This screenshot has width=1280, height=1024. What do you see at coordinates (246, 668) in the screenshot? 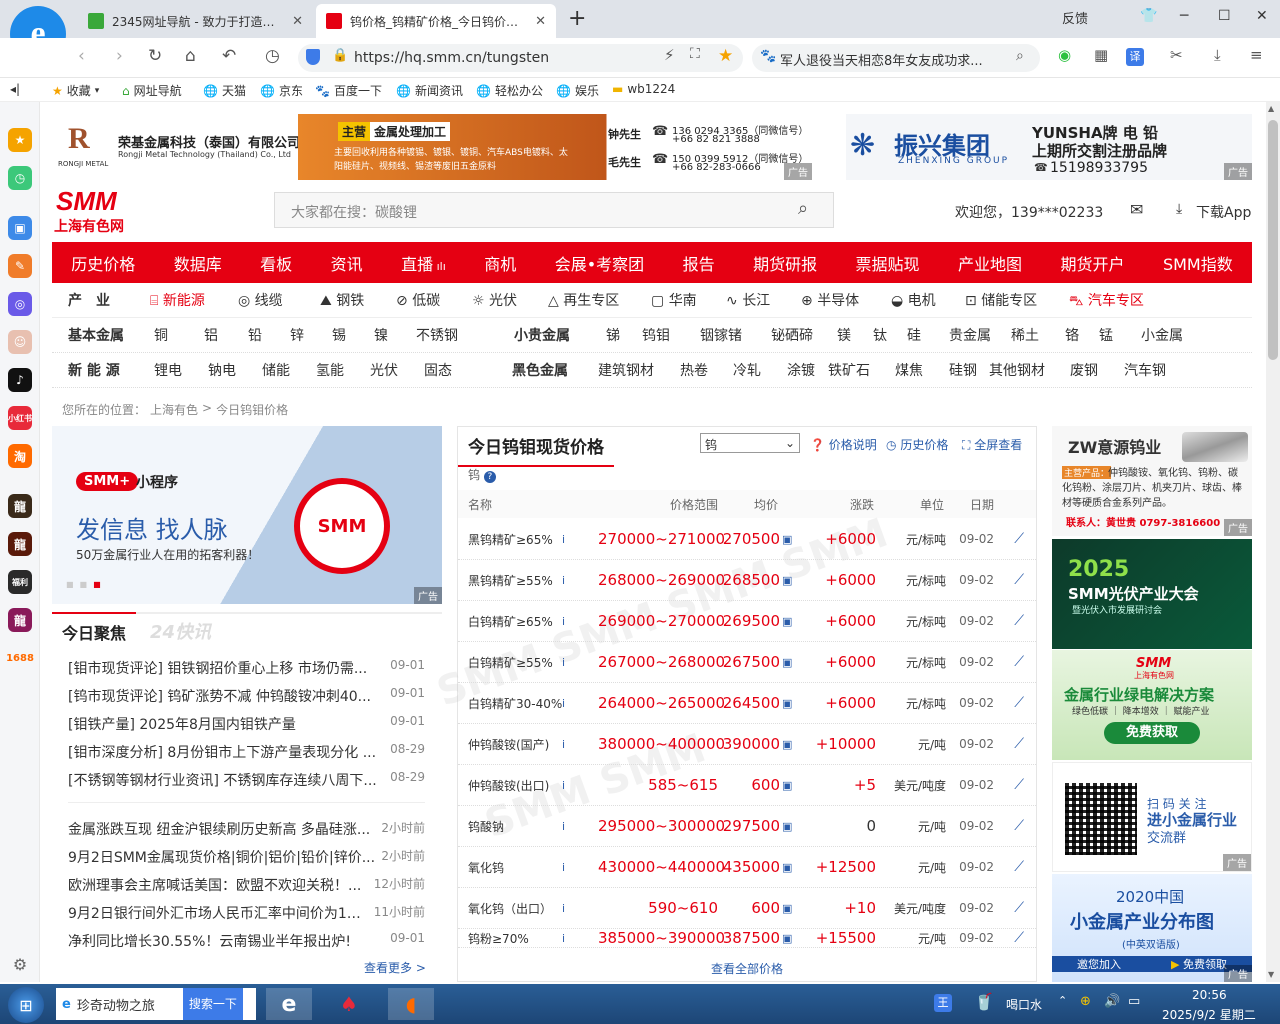
I see `news-item: [钼市现货评论] 钼铁钢招价重心上移 市场仍需... 09-01` at bounding box center [246, 668].